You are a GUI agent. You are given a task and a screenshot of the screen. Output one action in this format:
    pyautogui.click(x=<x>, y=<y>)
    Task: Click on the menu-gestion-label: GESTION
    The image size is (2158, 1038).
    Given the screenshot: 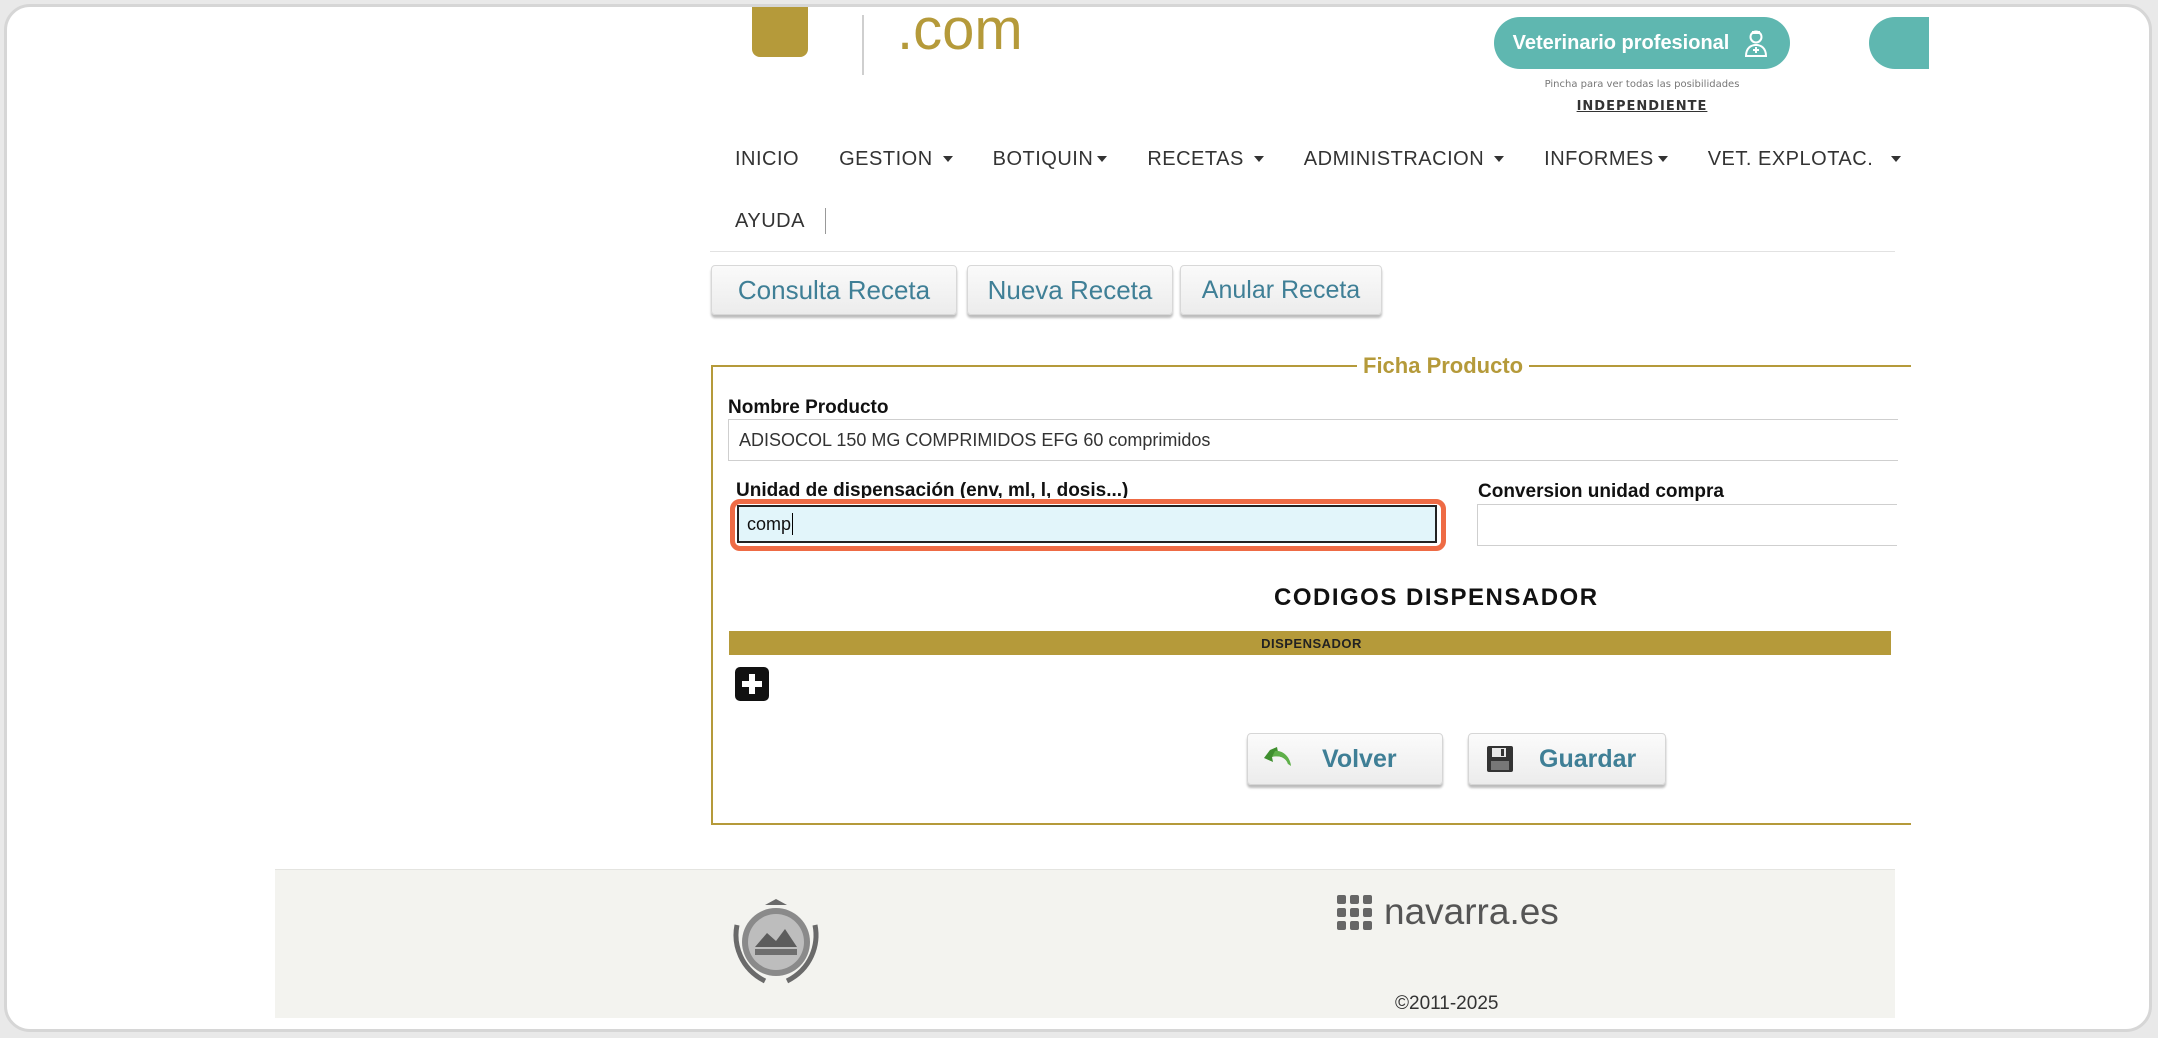 What is the action you would take?
    pyautogui.click(x=886, y=158)
    